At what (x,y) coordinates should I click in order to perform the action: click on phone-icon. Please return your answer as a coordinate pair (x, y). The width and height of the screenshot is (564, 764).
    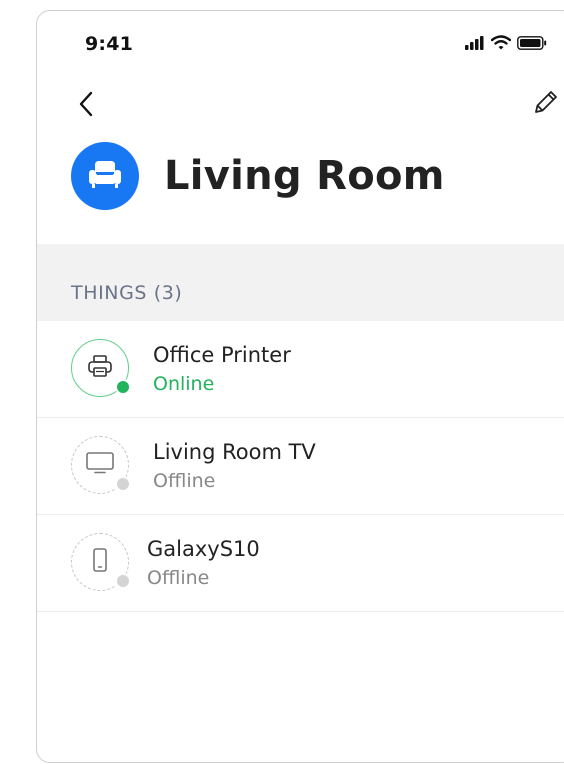
    Looking at the image, I should click on (100, 562).